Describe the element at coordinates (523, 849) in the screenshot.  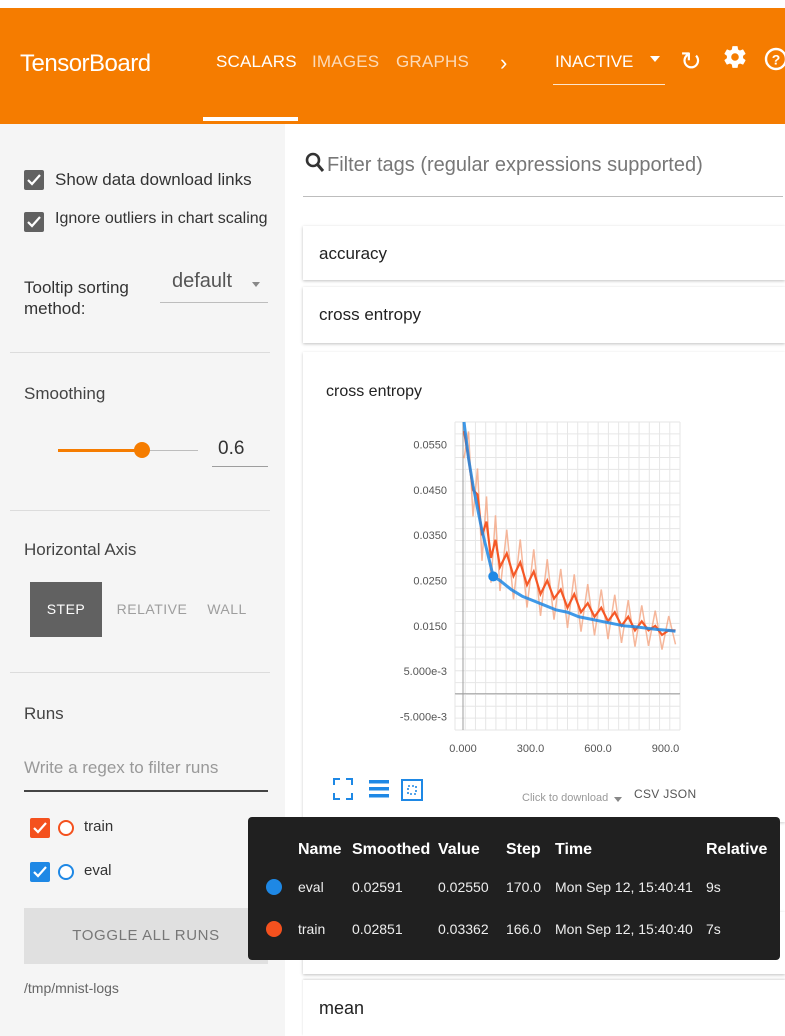
I see `tooltip-header-step: Step` at that location.